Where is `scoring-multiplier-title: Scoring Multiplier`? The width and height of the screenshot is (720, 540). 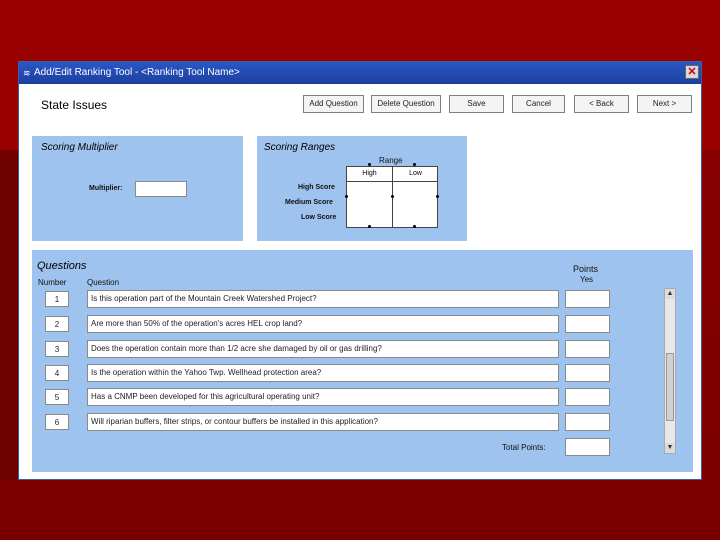 scoring-multiplier-title: Scoring Multiplier is located at coordinates (79, 147).